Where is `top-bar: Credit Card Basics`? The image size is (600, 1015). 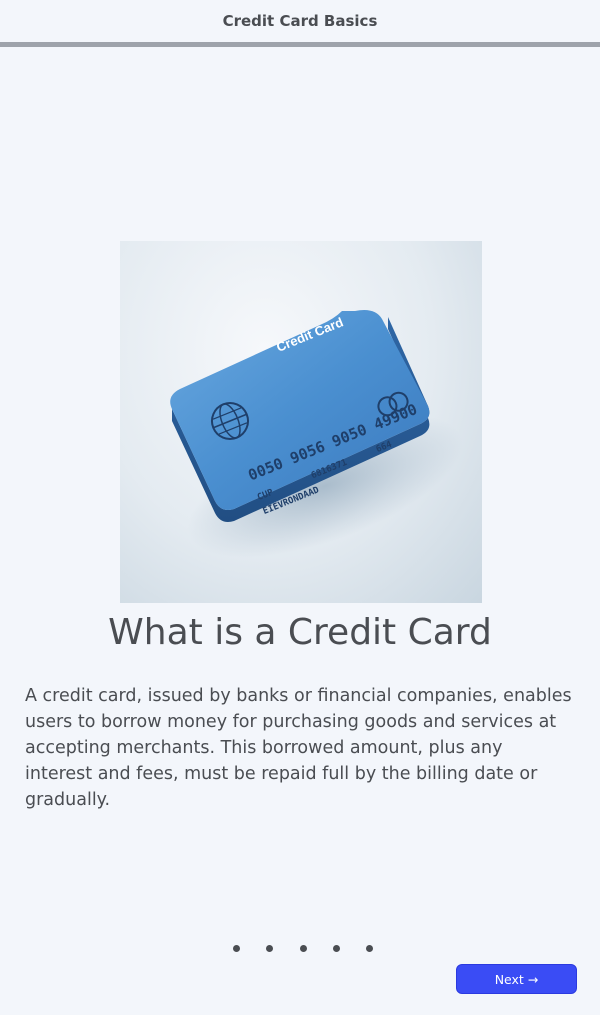
top-bar: Credit Card Basics is located at coordinates (300, 21).